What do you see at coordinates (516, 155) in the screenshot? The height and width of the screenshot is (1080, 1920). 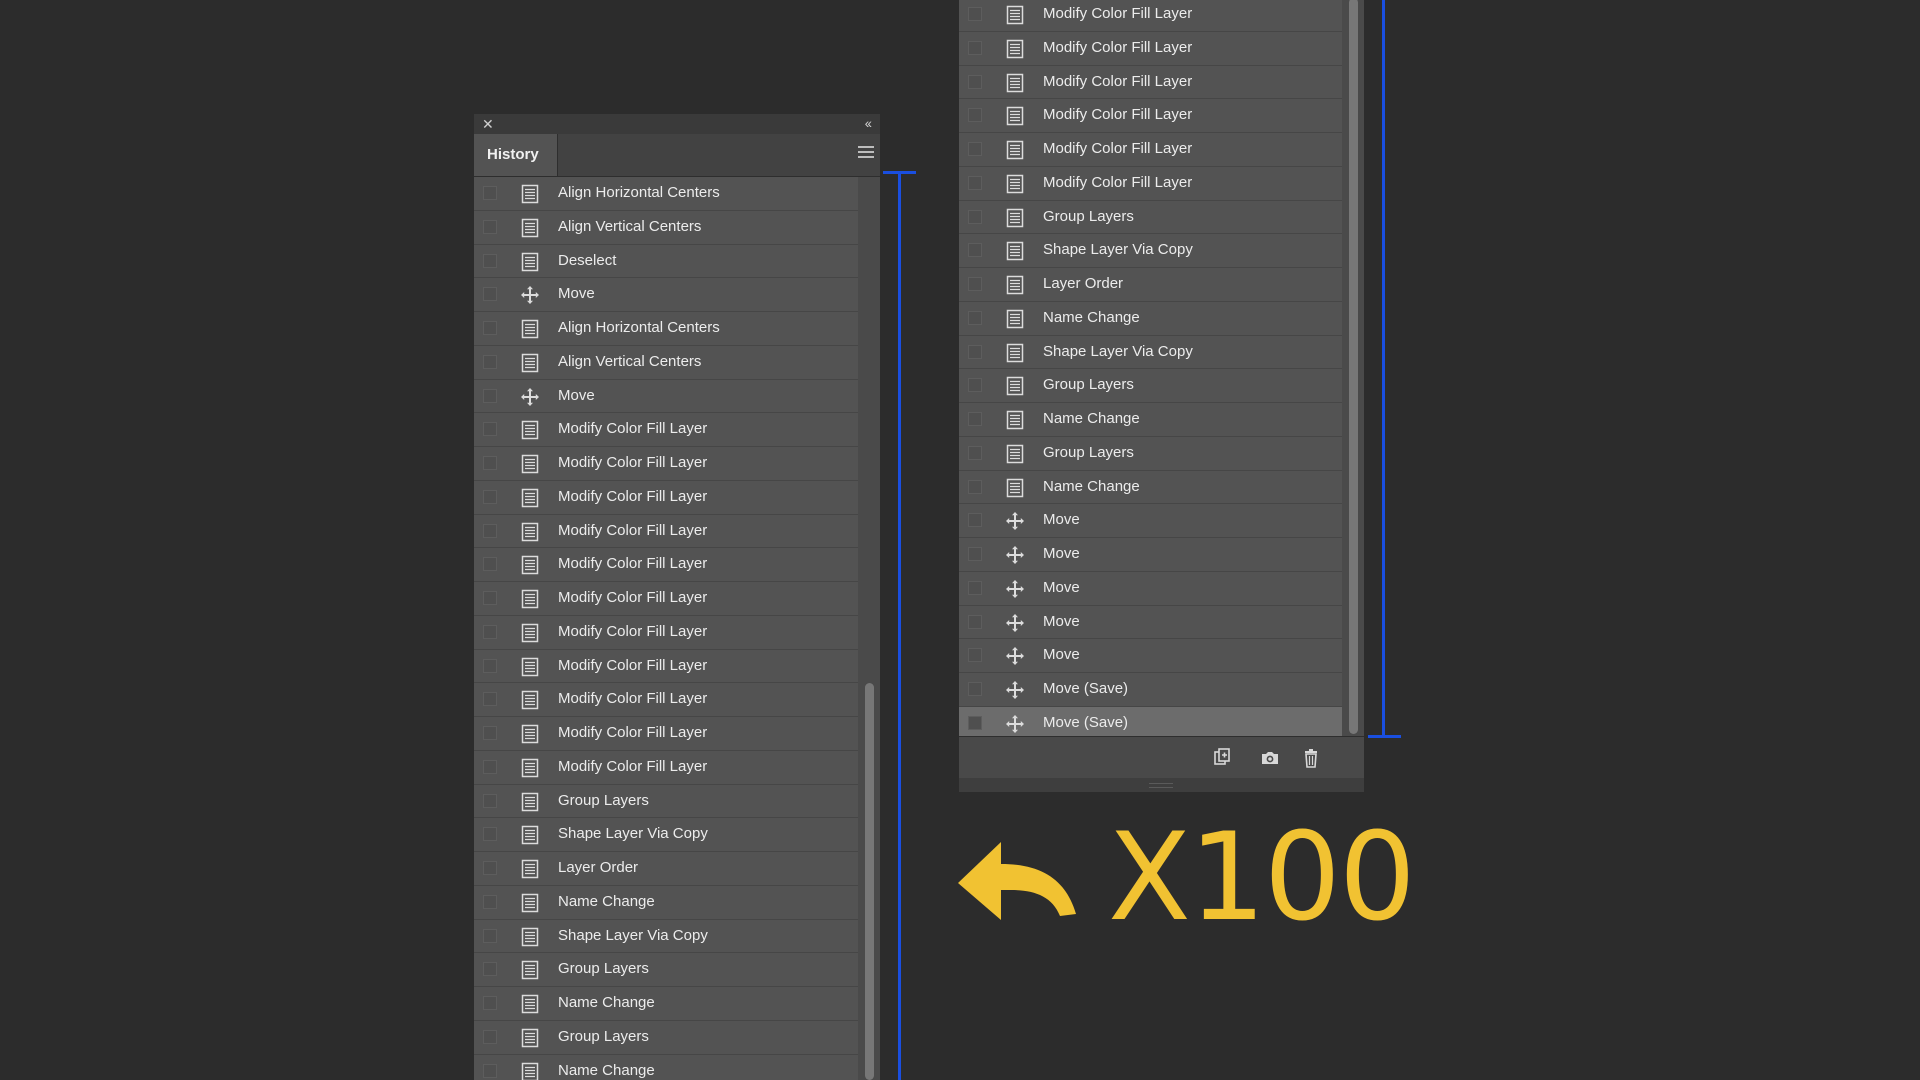 I see `tab-history: History` at bounding box center [516, 155].